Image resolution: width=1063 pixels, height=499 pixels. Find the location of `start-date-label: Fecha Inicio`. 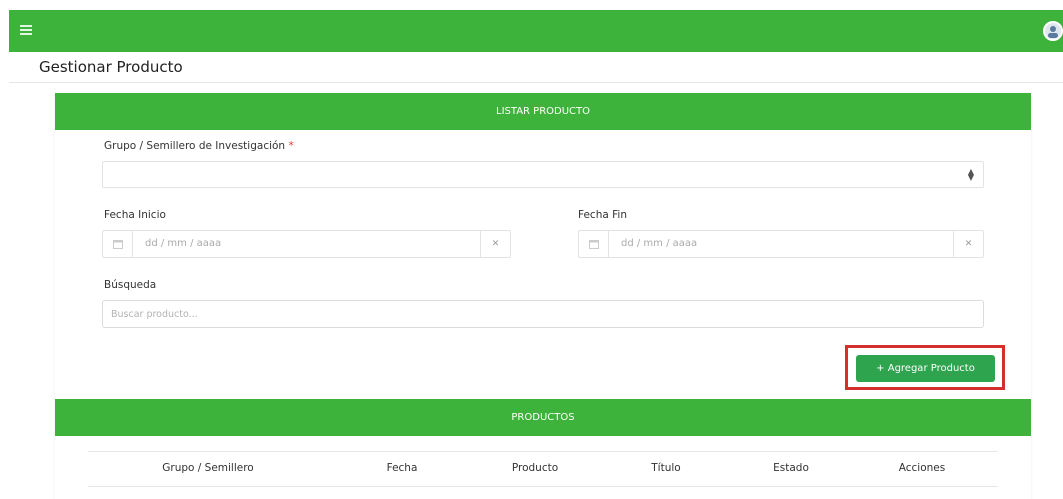

start-date-label: Fecha Inicio is located at coordinates (135, 215).